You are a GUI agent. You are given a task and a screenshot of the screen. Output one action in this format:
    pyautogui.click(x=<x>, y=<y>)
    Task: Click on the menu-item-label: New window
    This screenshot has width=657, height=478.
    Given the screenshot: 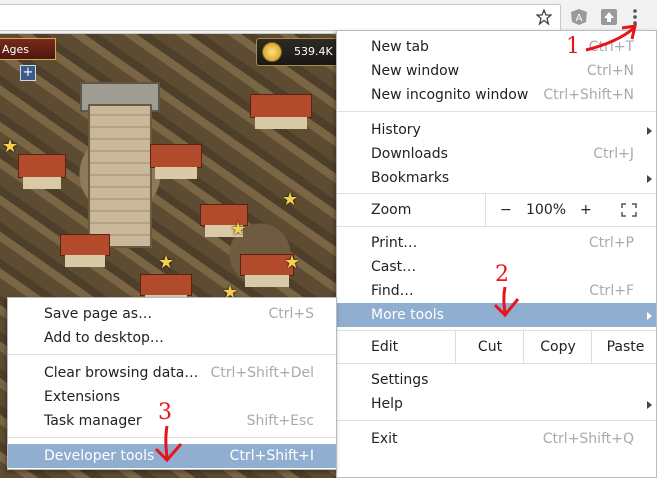 What is the action you would take?
    pyautogui.click(x=415, y=71)
    